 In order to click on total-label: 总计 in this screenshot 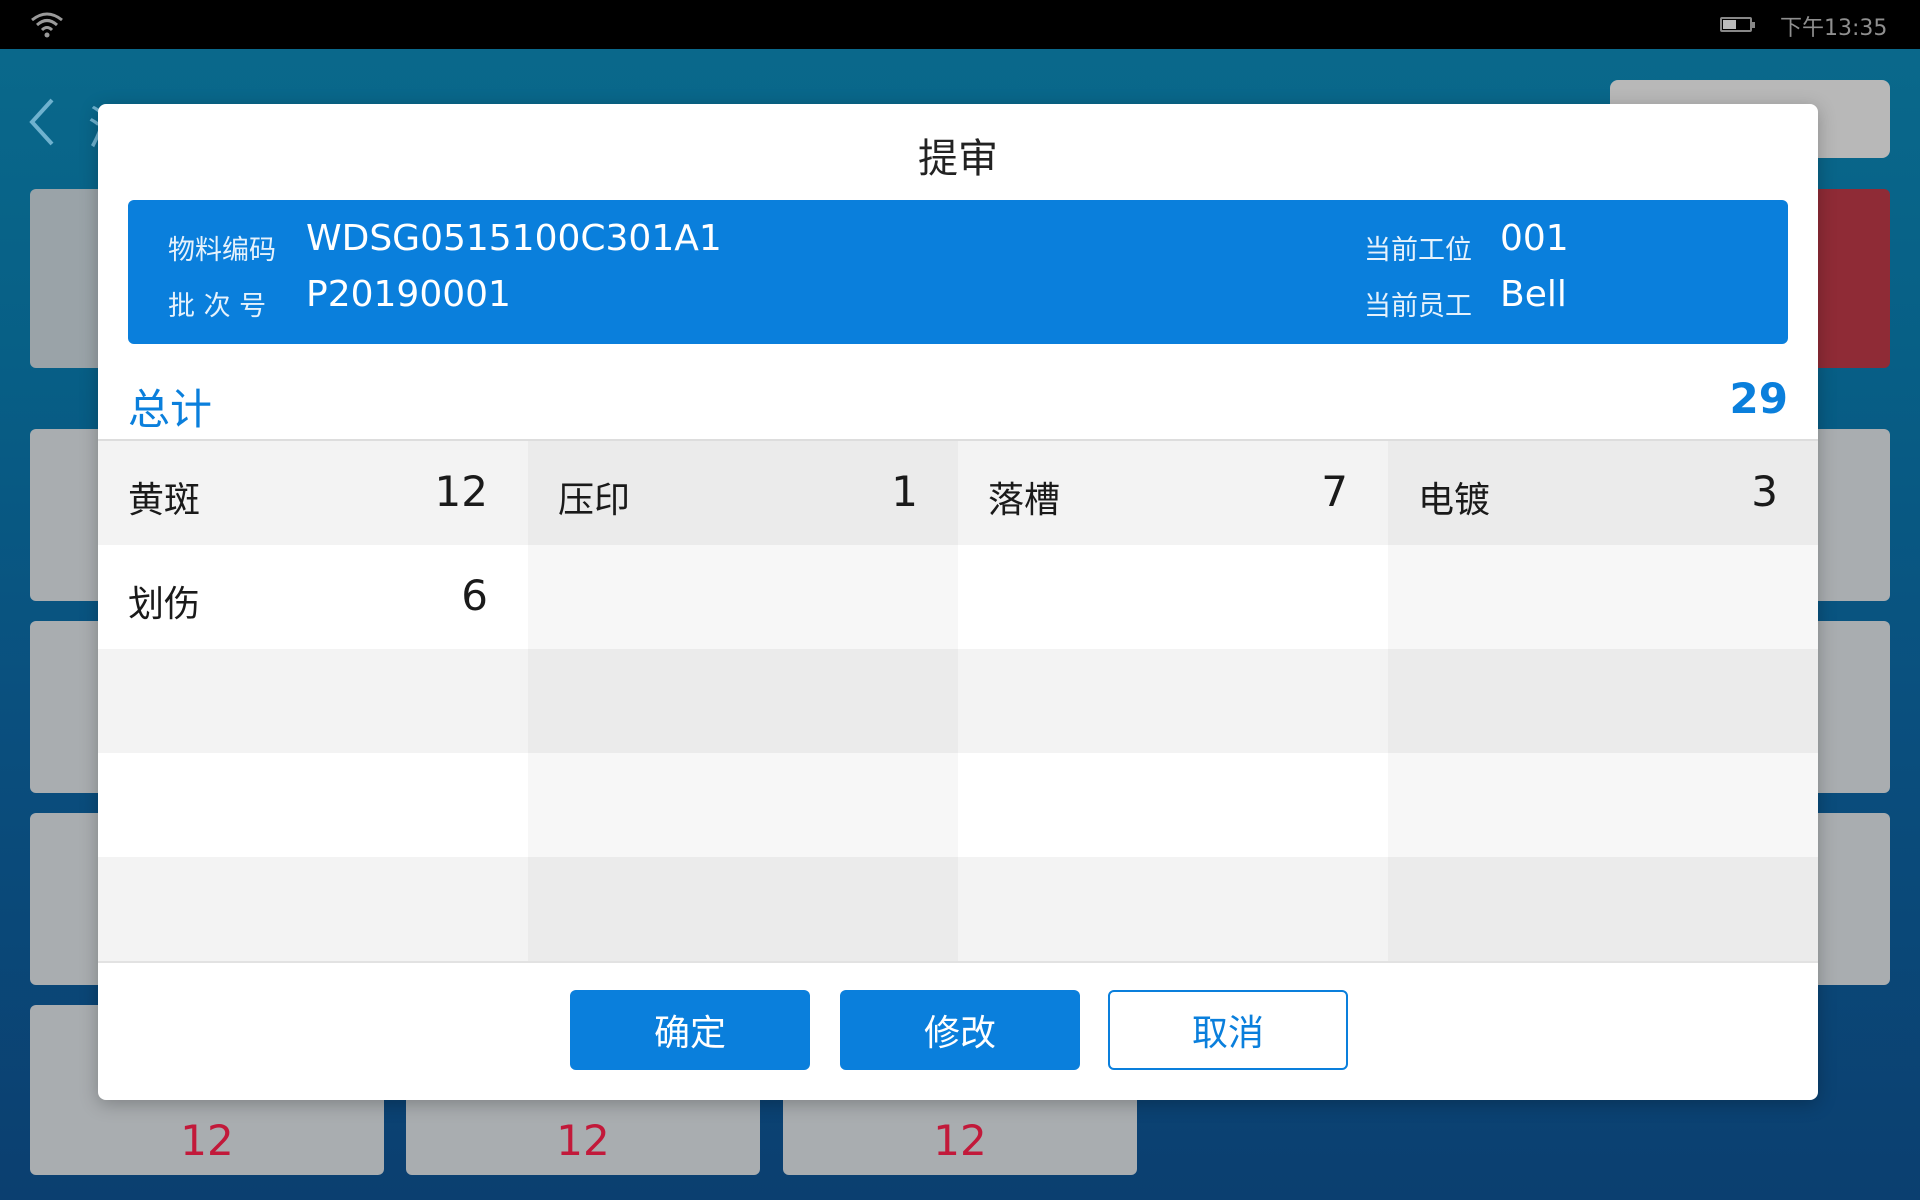, I will do `click(170, 409)`.